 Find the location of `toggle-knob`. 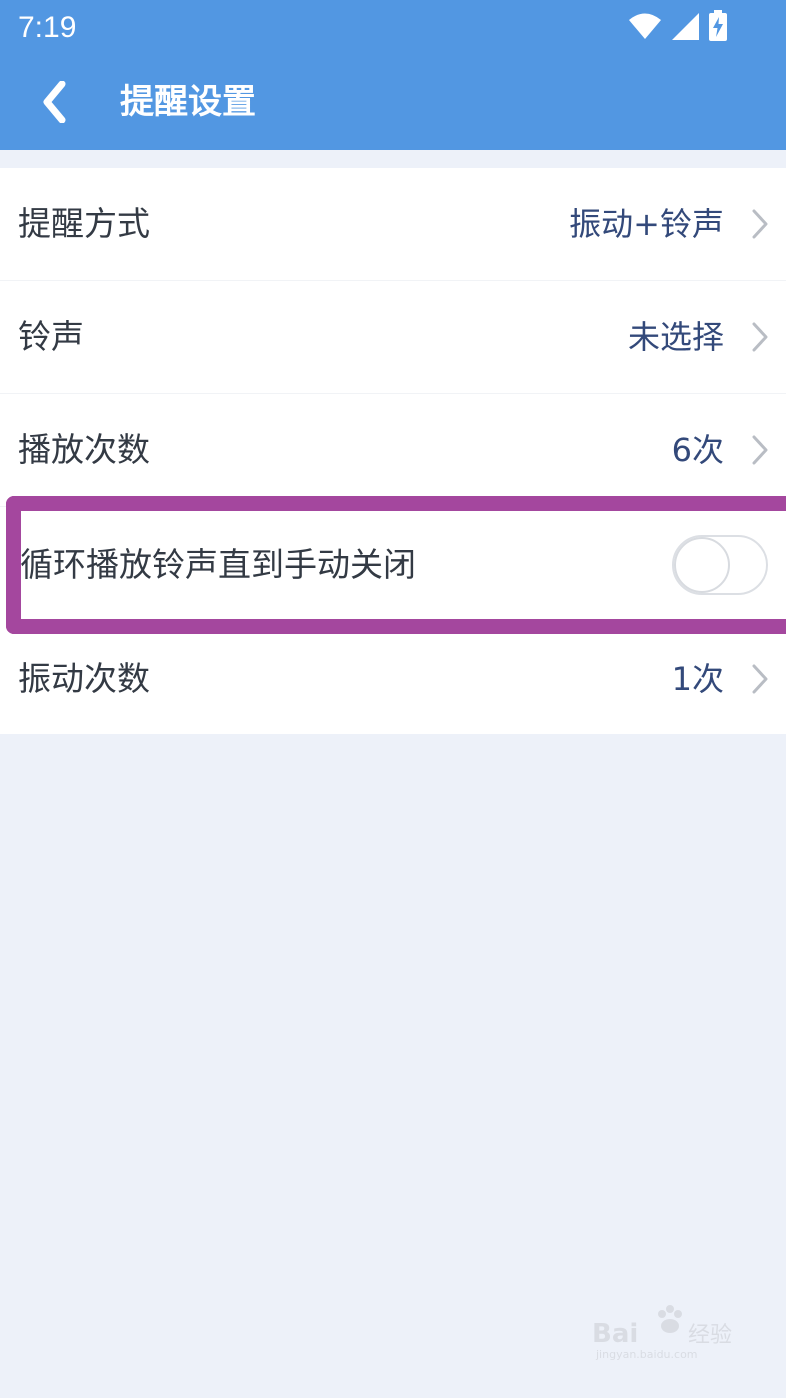

toggle-knob is located at coordinates (702, 565).